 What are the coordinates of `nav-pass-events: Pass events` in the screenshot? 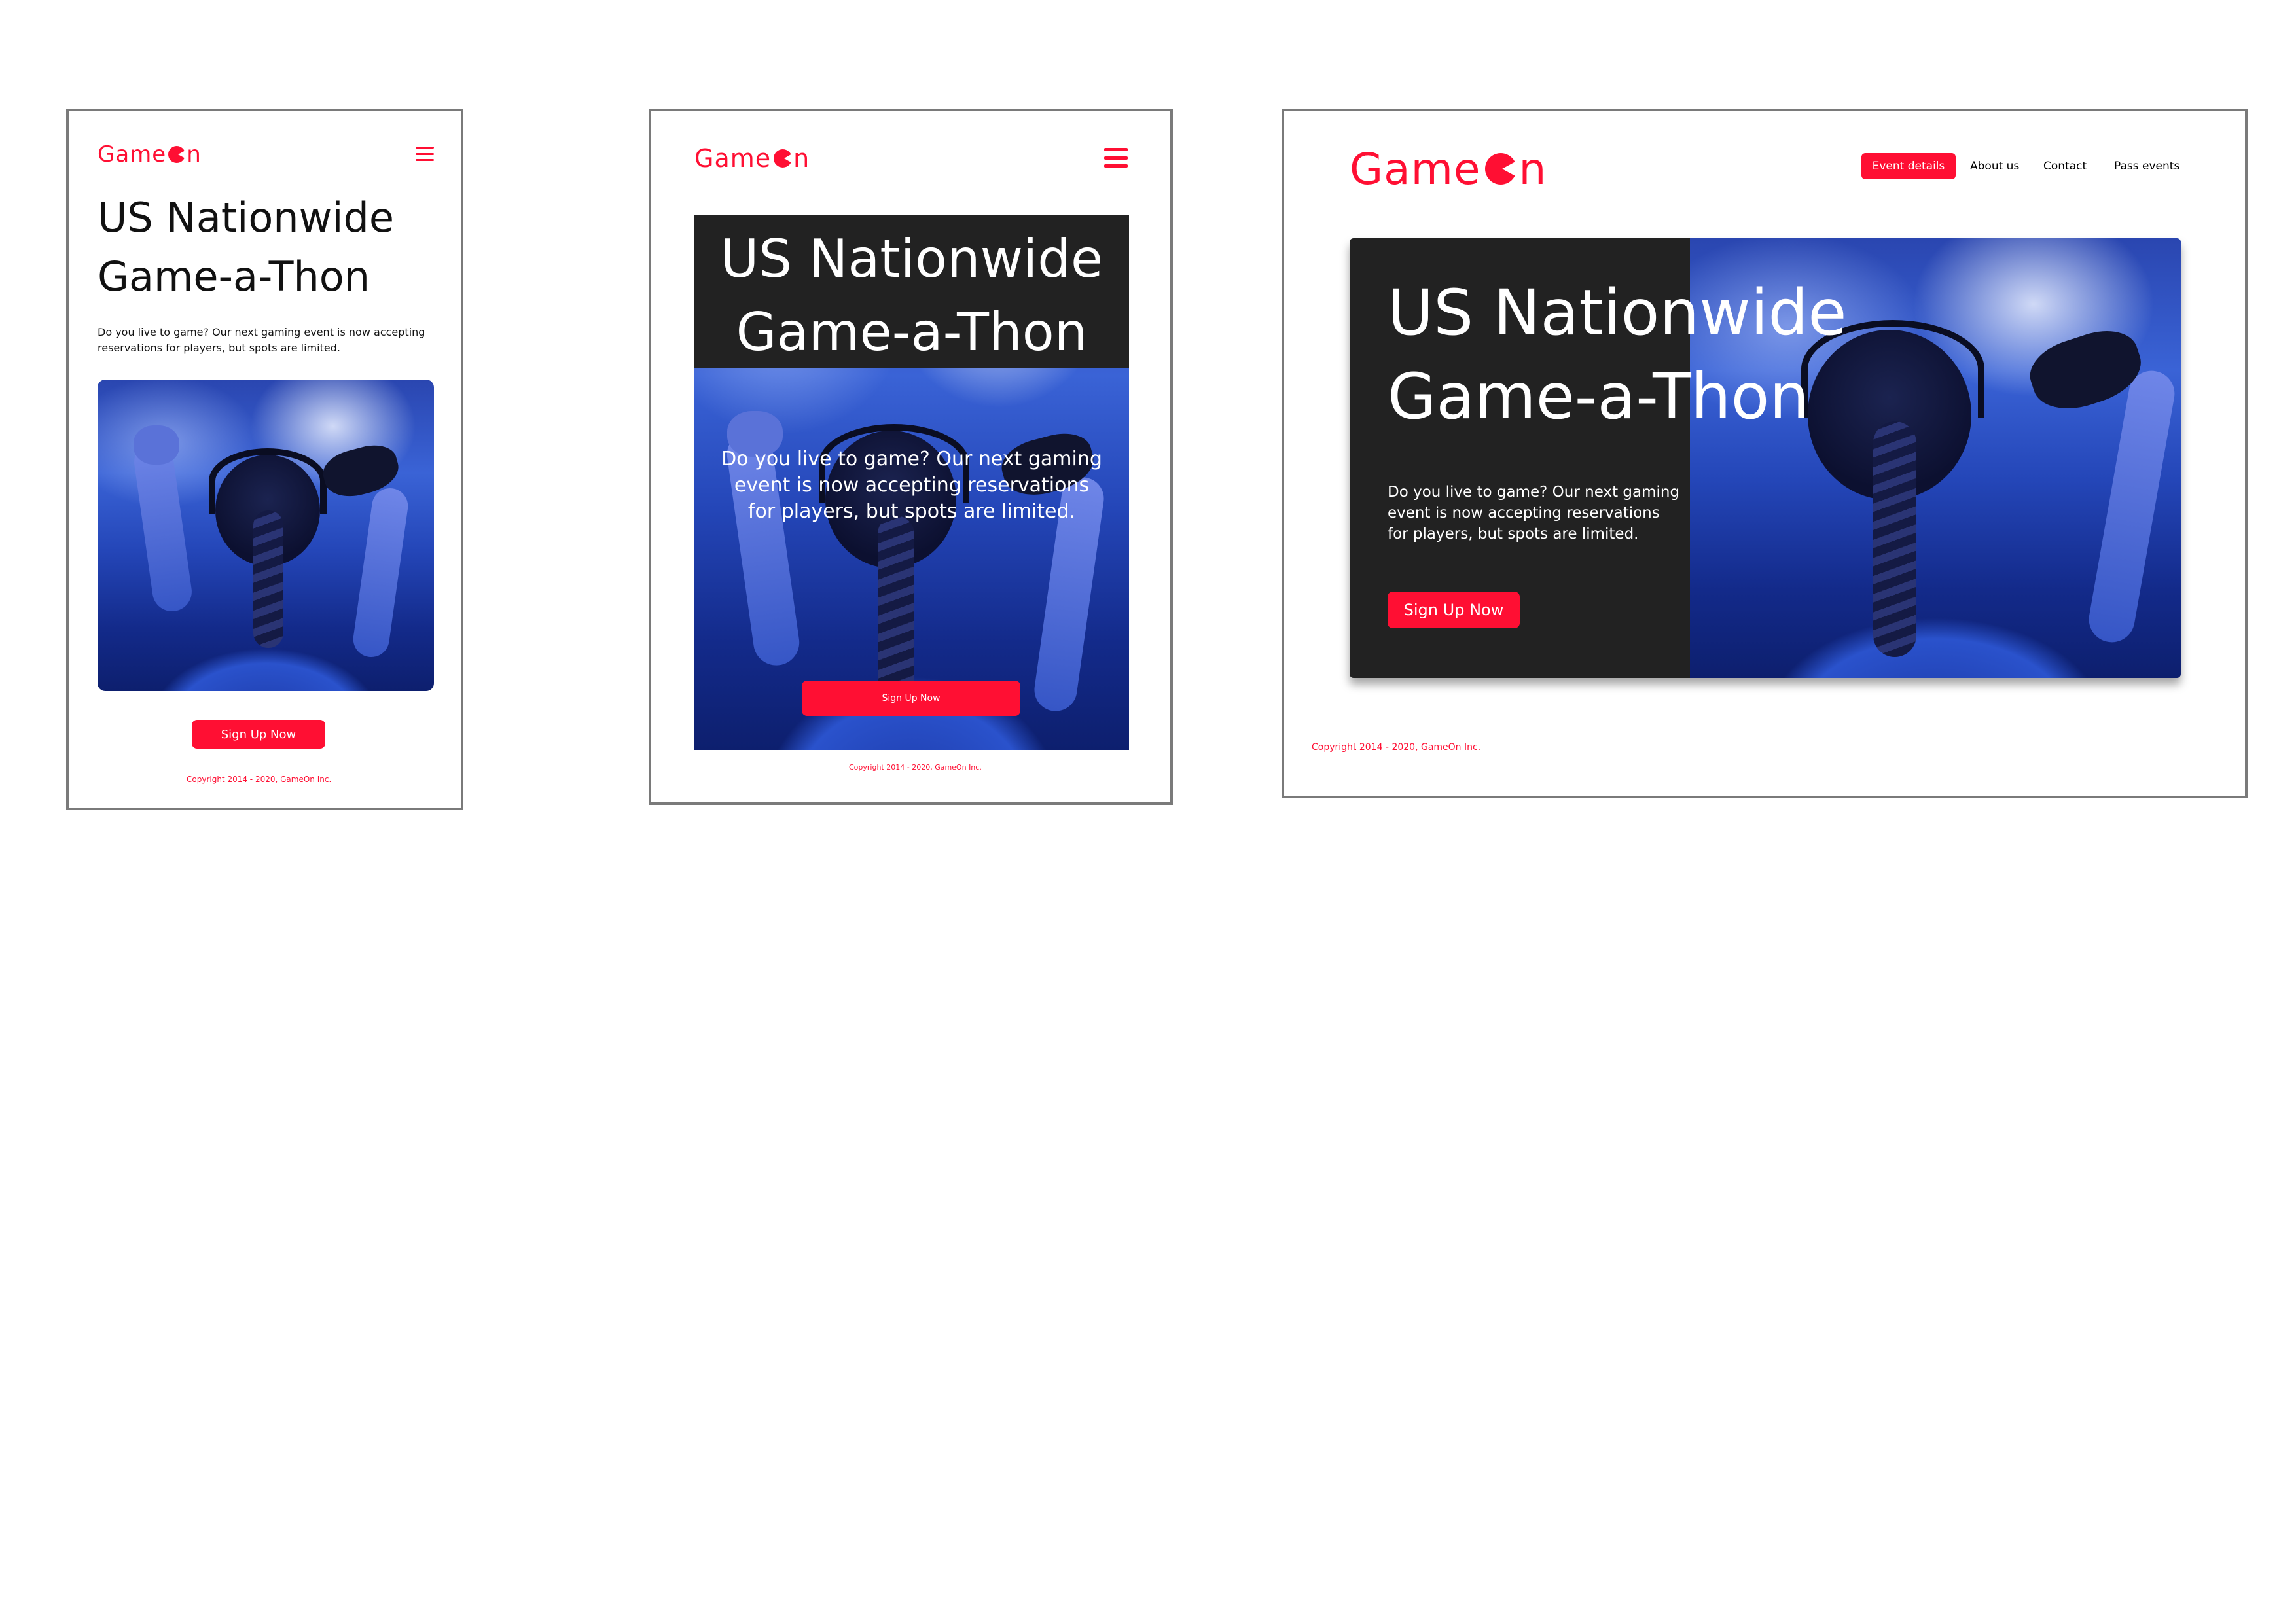 It's located at (2146, 166).